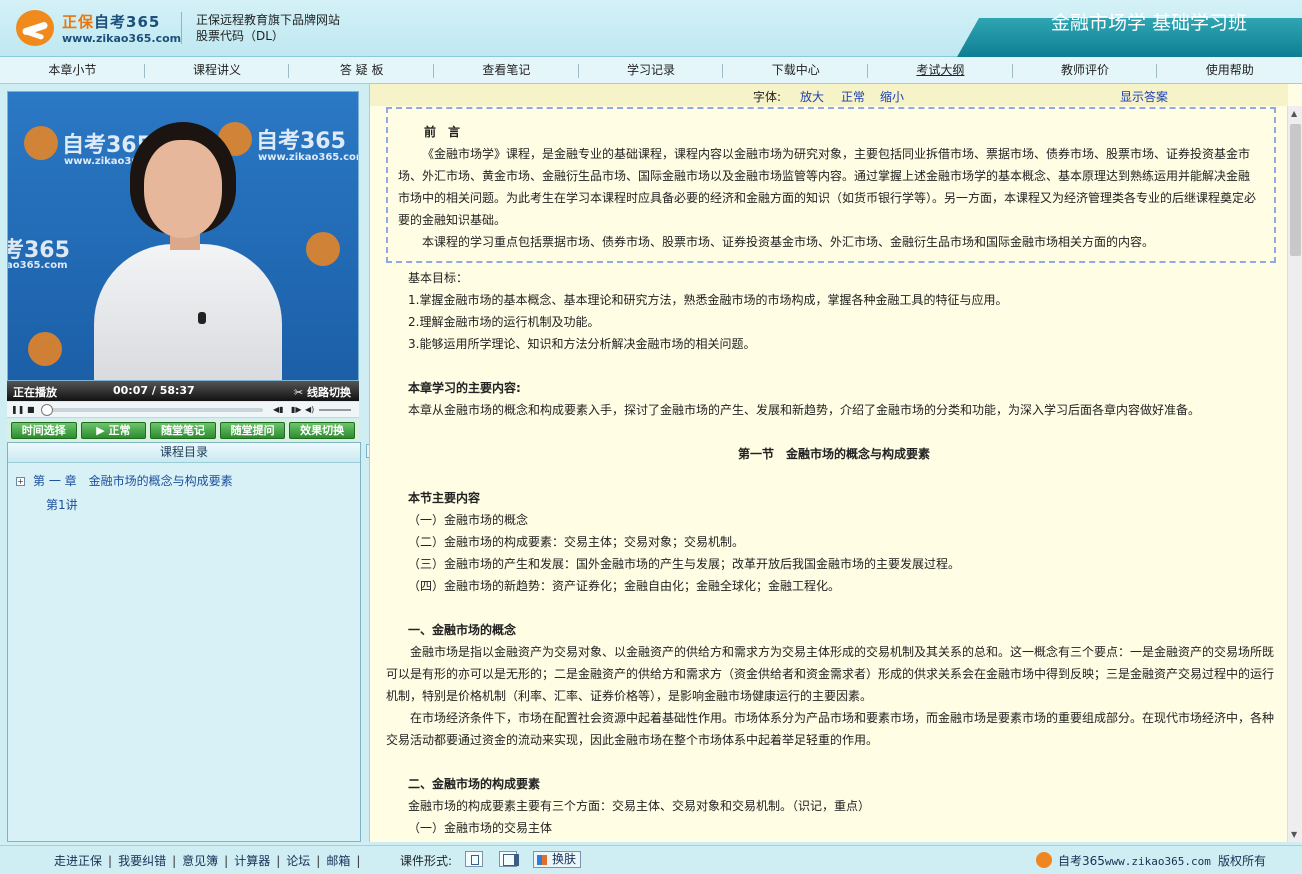 This screenshot has width=1302, height=874. Describe the element at coordinates (564, 859) in the screenshot. I see `skin-label: 换肤` at that location.